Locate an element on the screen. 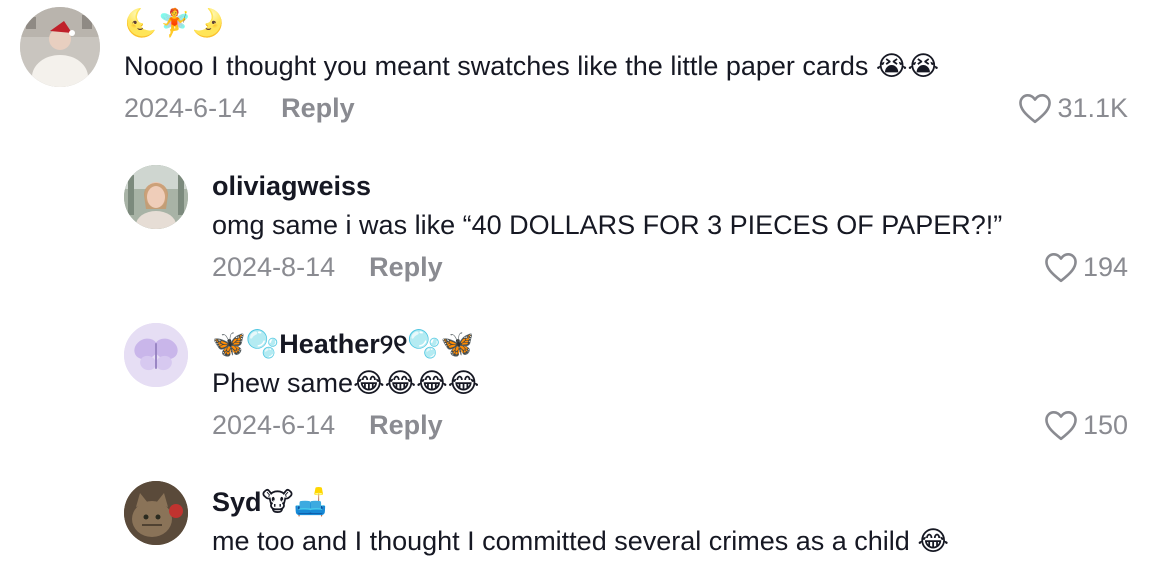  username: 🦋🫧Heather୨୧🫧🦋 is located at coordinates (343, 344).